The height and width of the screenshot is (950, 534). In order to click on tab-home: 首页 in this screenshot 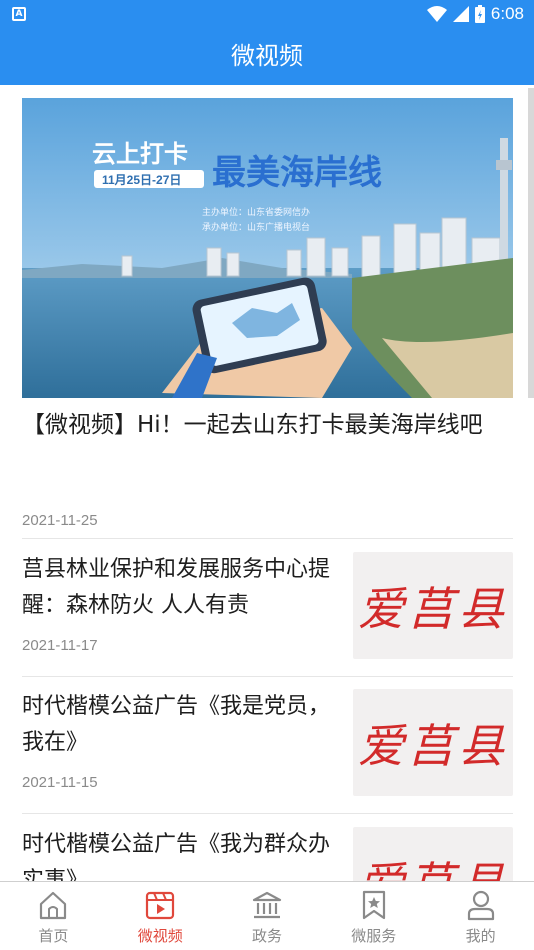, I will do `click(53, 916)`.